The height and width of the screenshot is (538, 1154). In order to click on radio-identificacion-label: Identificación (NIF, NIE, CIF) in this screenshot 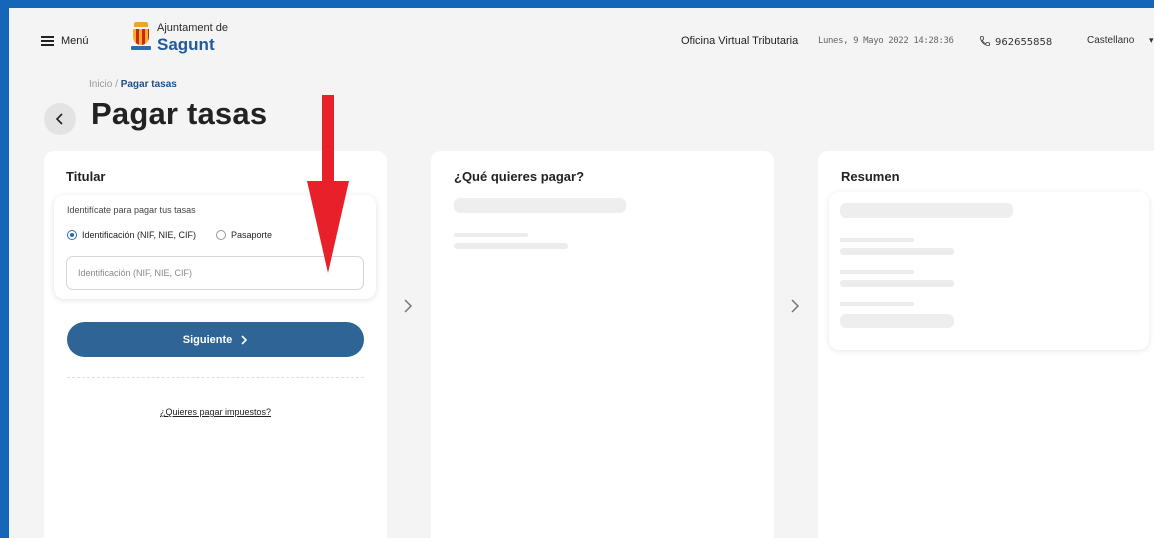, I will do `click(139, 235)`.